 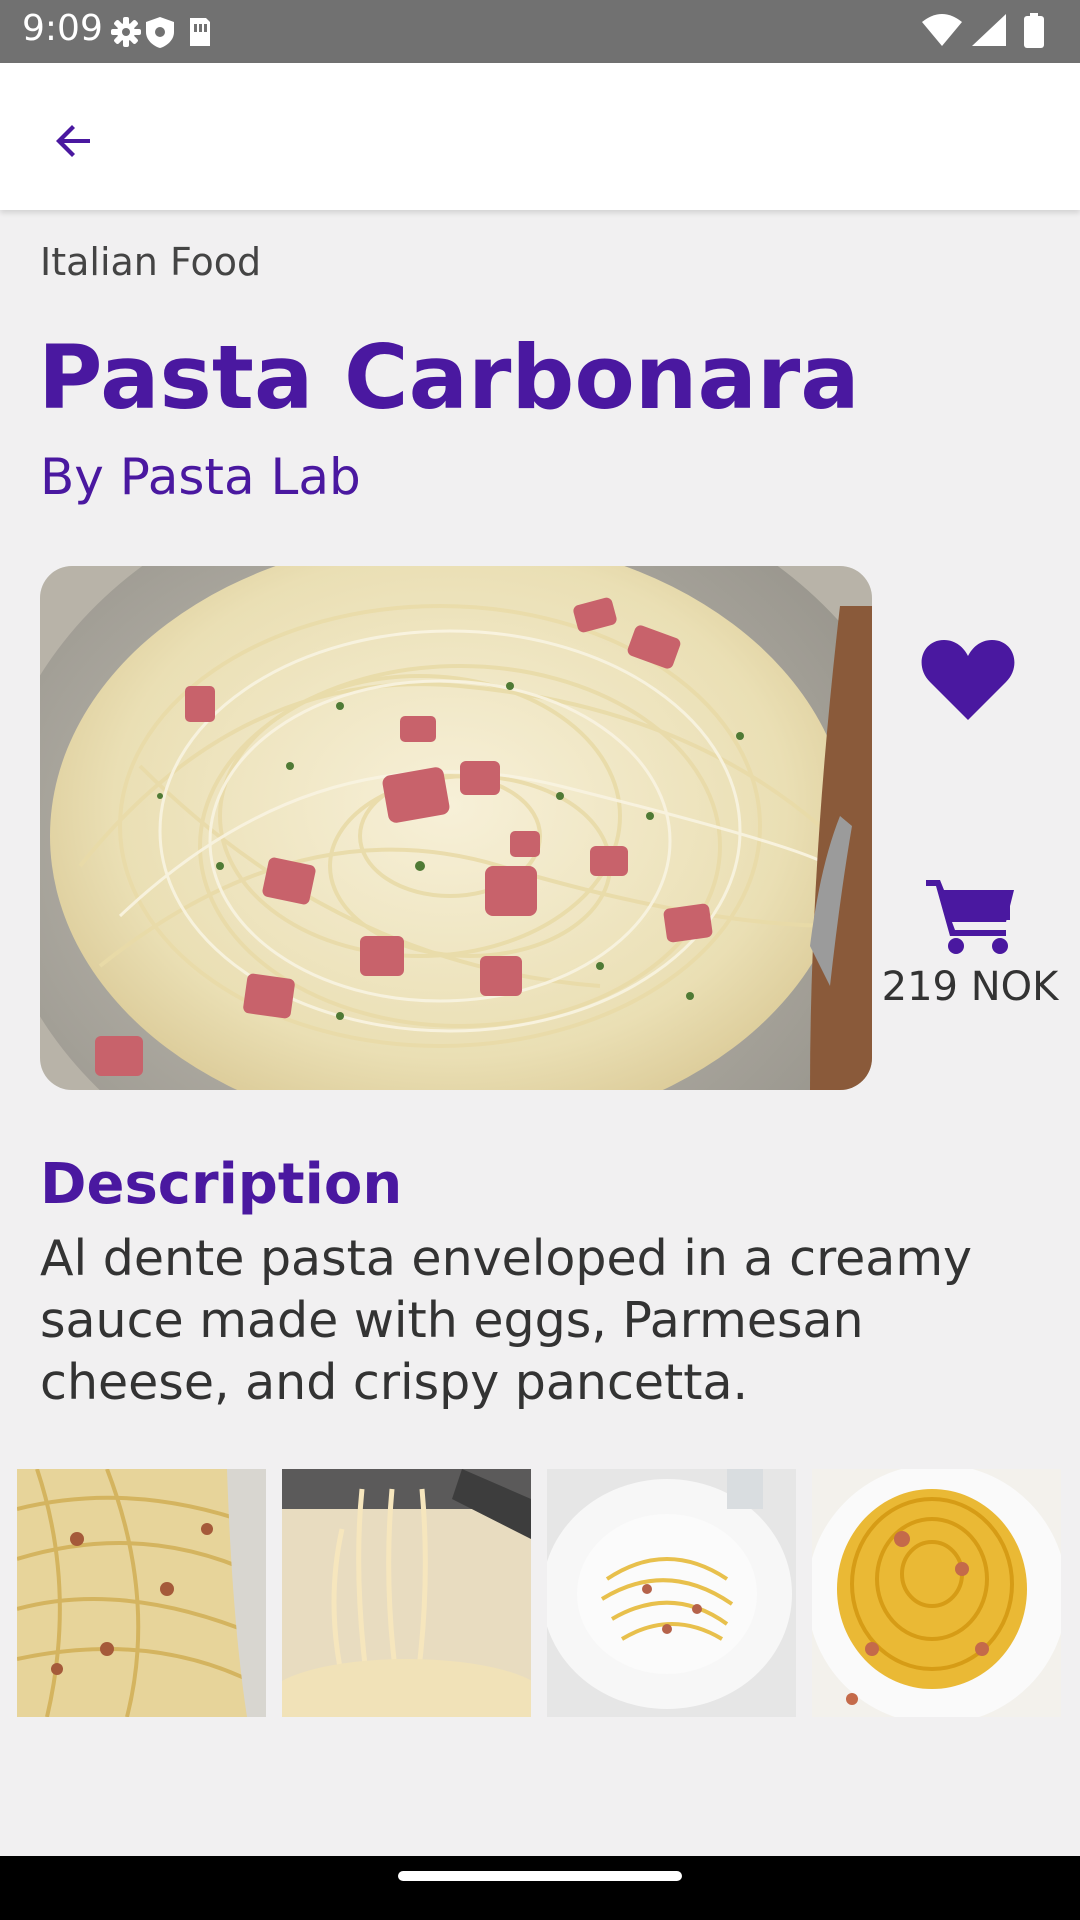 I want to click on status-bar: 9:09, so click(x=540, y=31).